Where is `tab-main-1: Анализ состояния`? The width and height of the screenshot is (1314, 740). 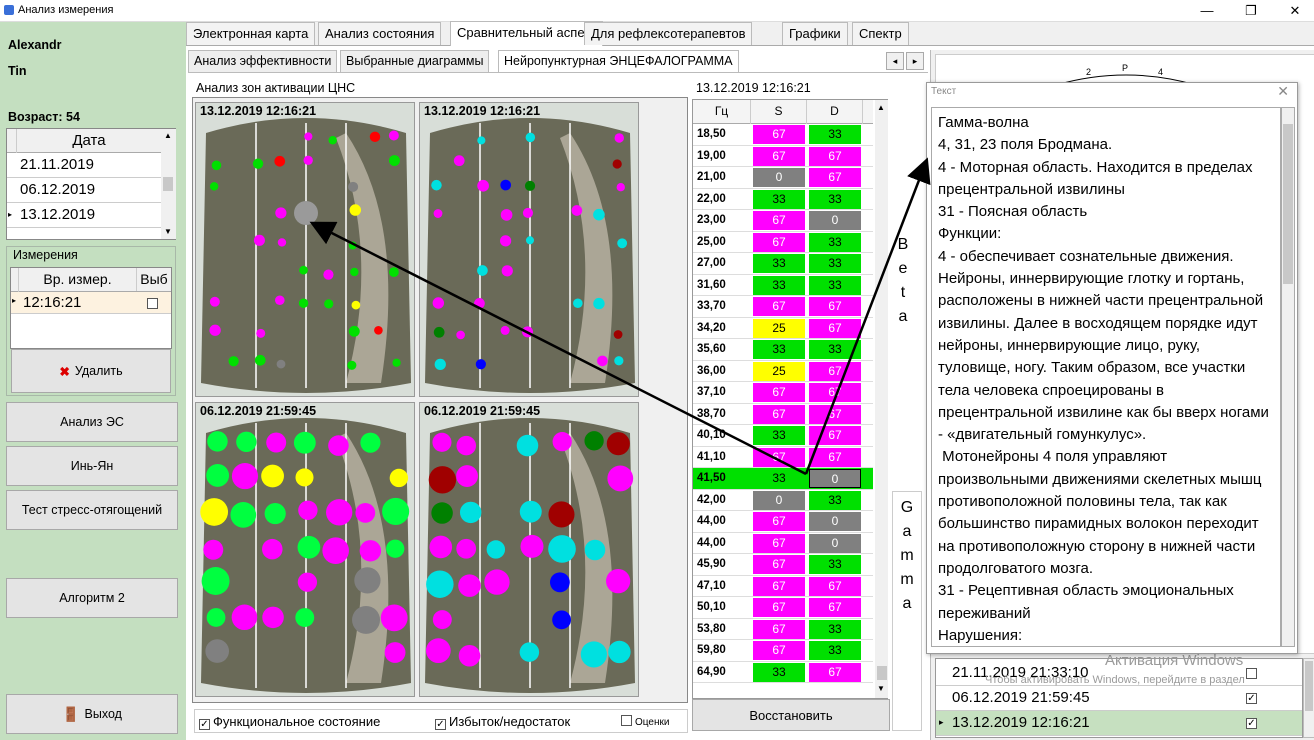 tab-main-1: Анализ состояния is located at coordinates (380, 33).